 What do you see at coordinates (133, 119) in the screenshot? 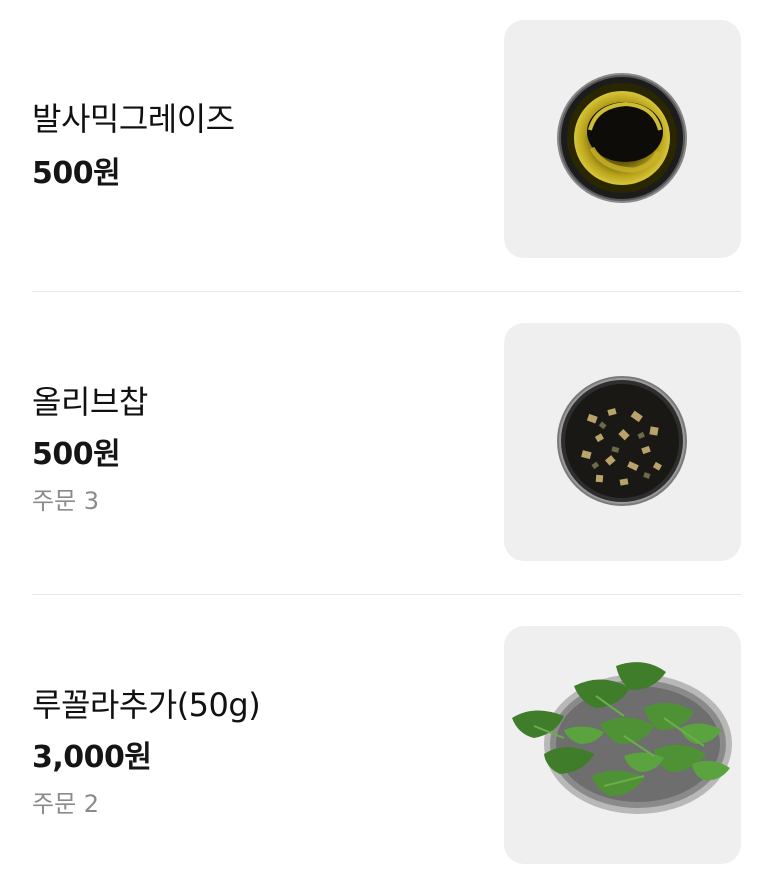
I see `menu-item-name: 발사믹그레이즈` at bounding box center [133, 119].